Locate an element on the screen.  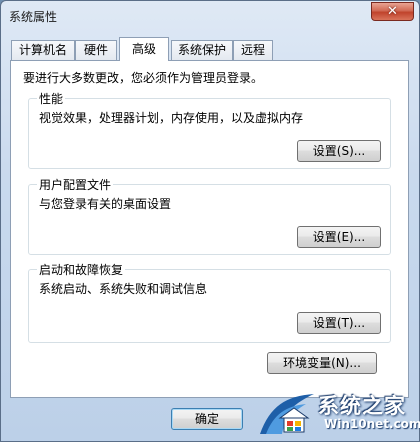
startup-recovery-title: 启动和故障恢复 is located at coordinates (81, 269).